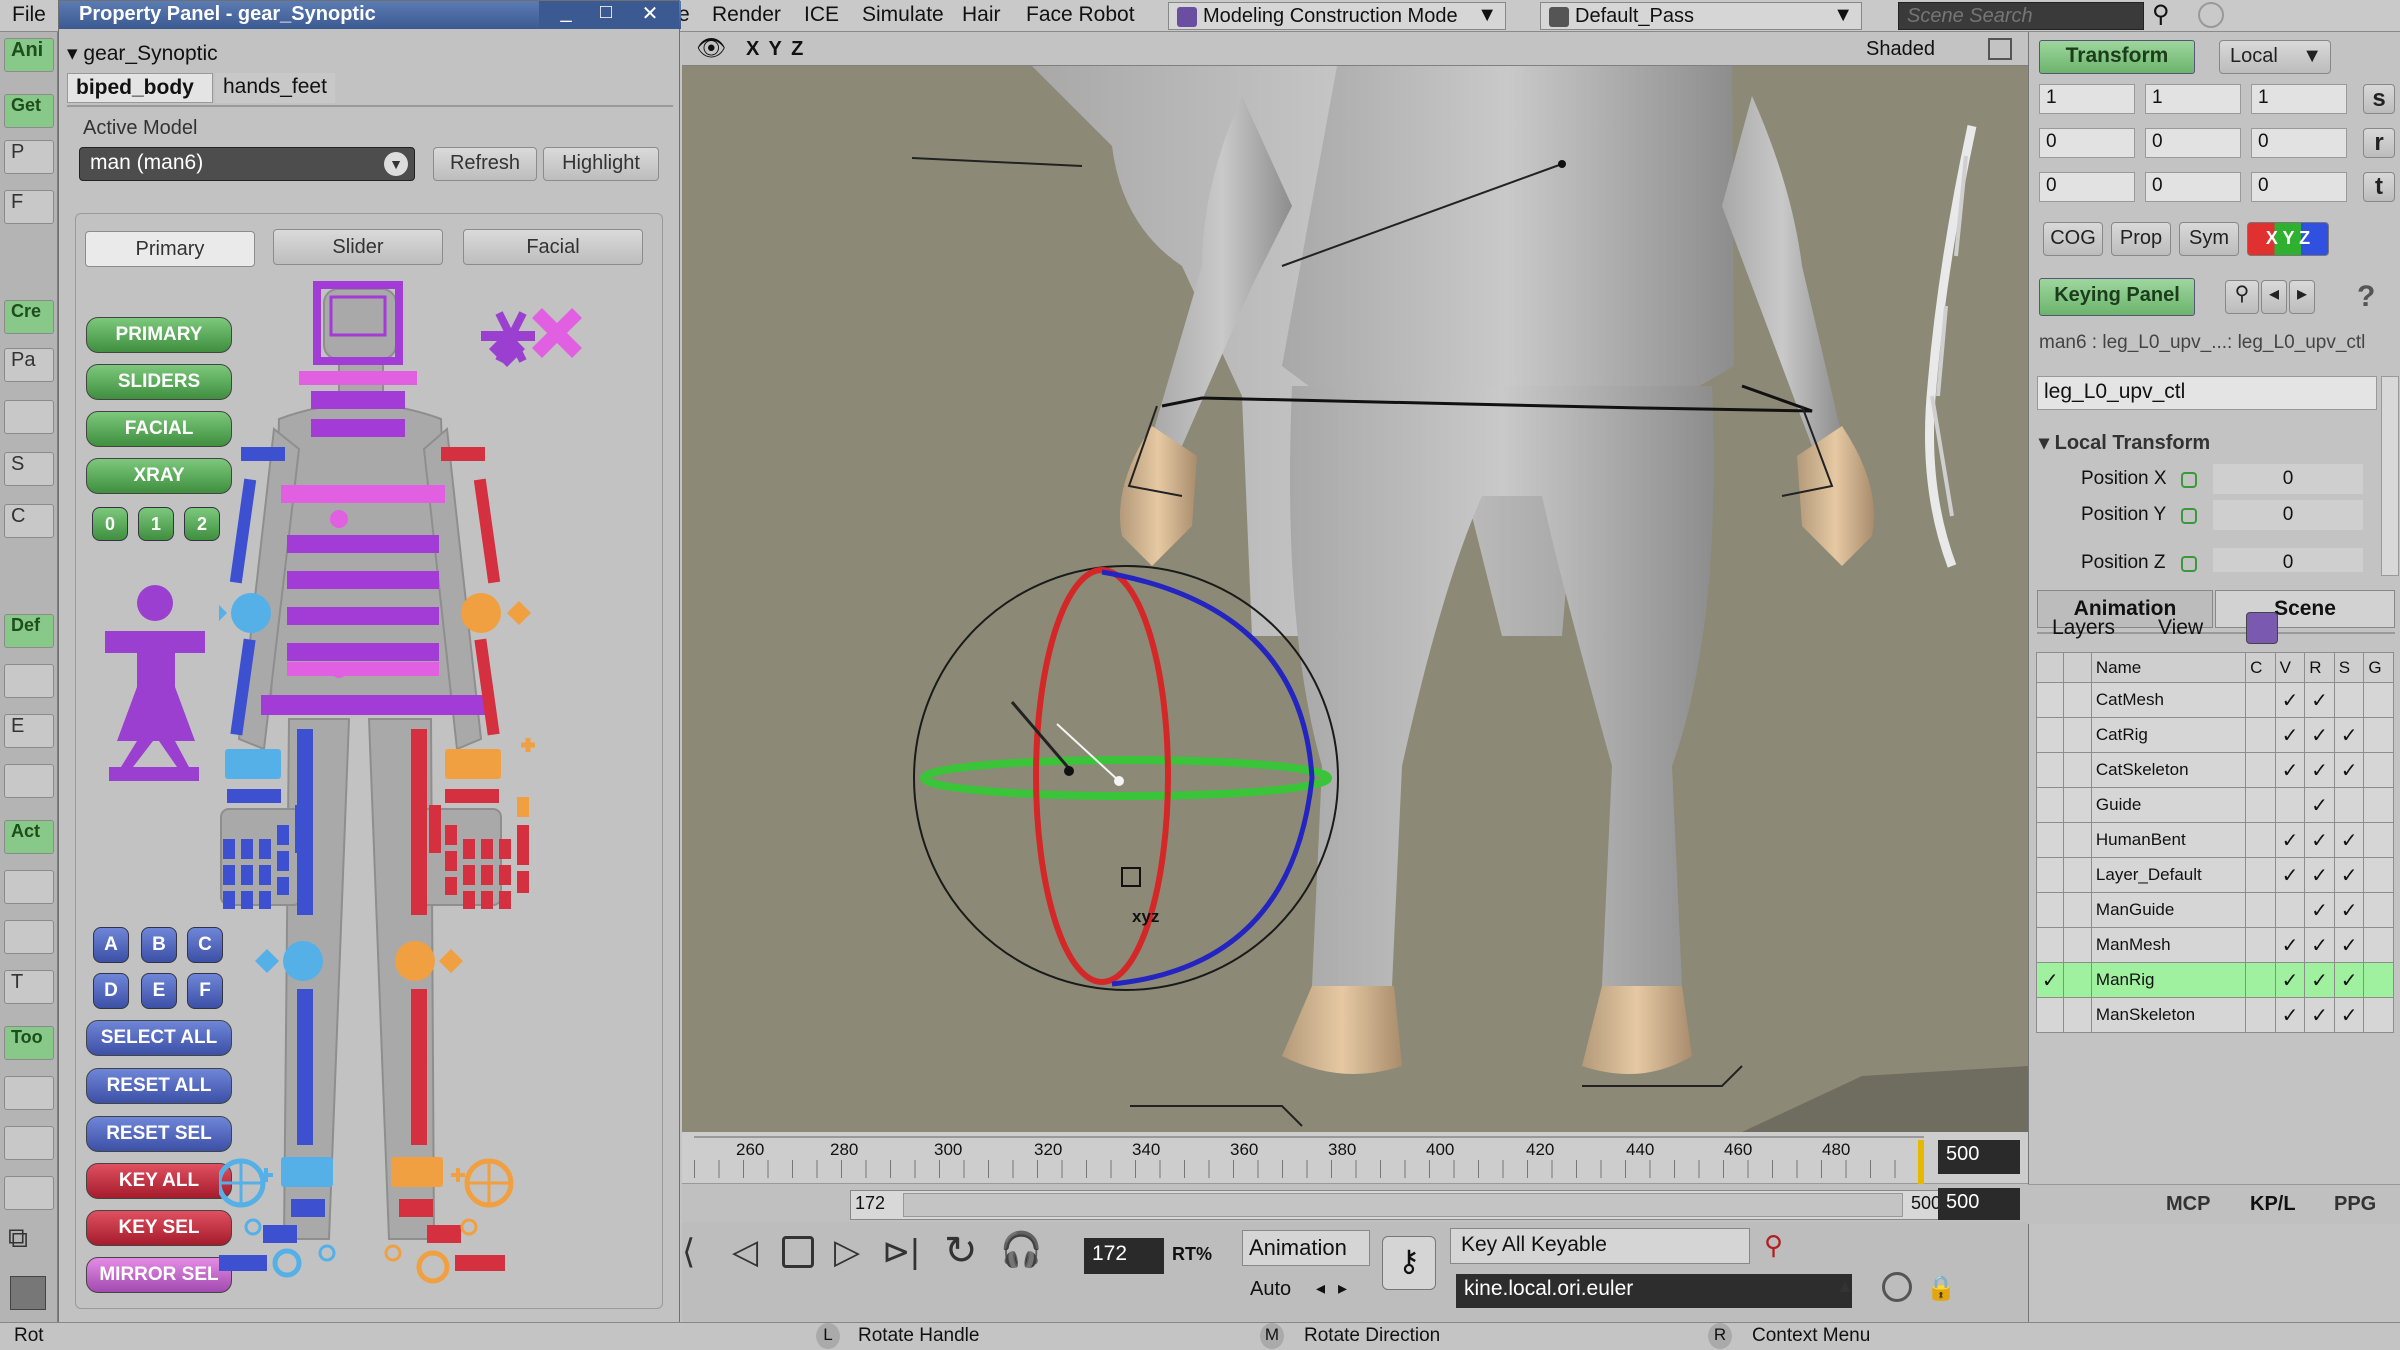 The height and width of the screenshot is (1350, 2400). What do you see at coordinates (2379, 143) in the screenshot?
I see `rotate-tool-button: r` at bounding box center [2379, 143].